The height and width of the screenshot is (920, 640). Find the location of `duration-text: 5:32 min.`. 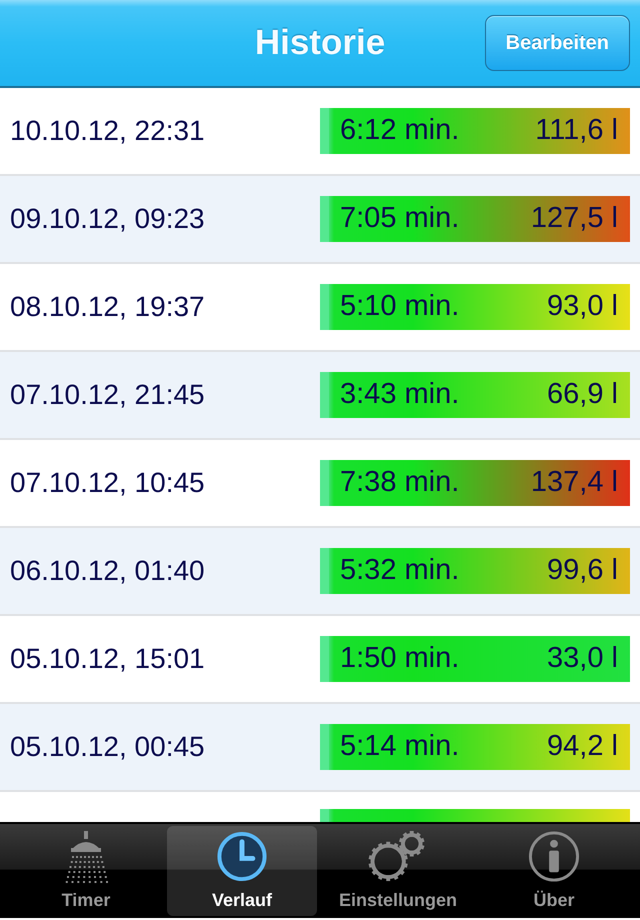

duration-text: 5:32 min. is located at coordinates (400, 570).